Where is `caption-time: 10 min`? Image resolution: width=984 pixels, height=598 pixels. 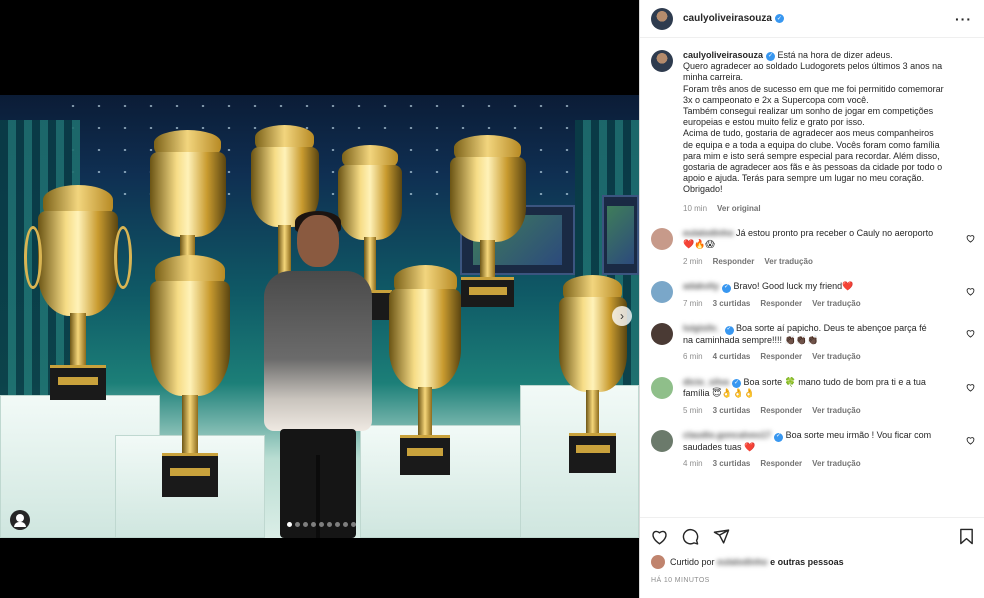
caption-time: 10 min is located at coordinates (695, 208).